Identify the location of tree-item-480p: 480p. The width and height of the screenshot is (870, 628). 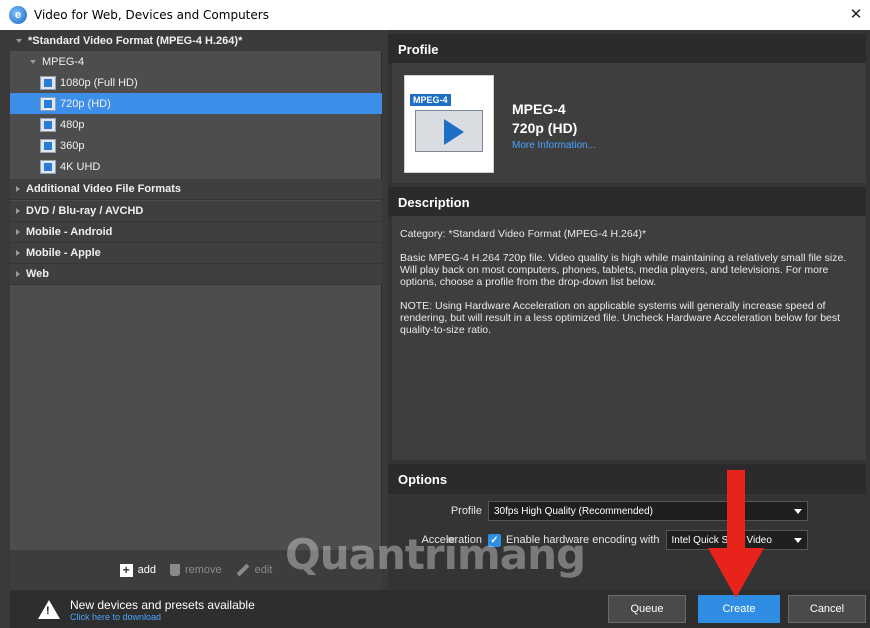
(196, 124).